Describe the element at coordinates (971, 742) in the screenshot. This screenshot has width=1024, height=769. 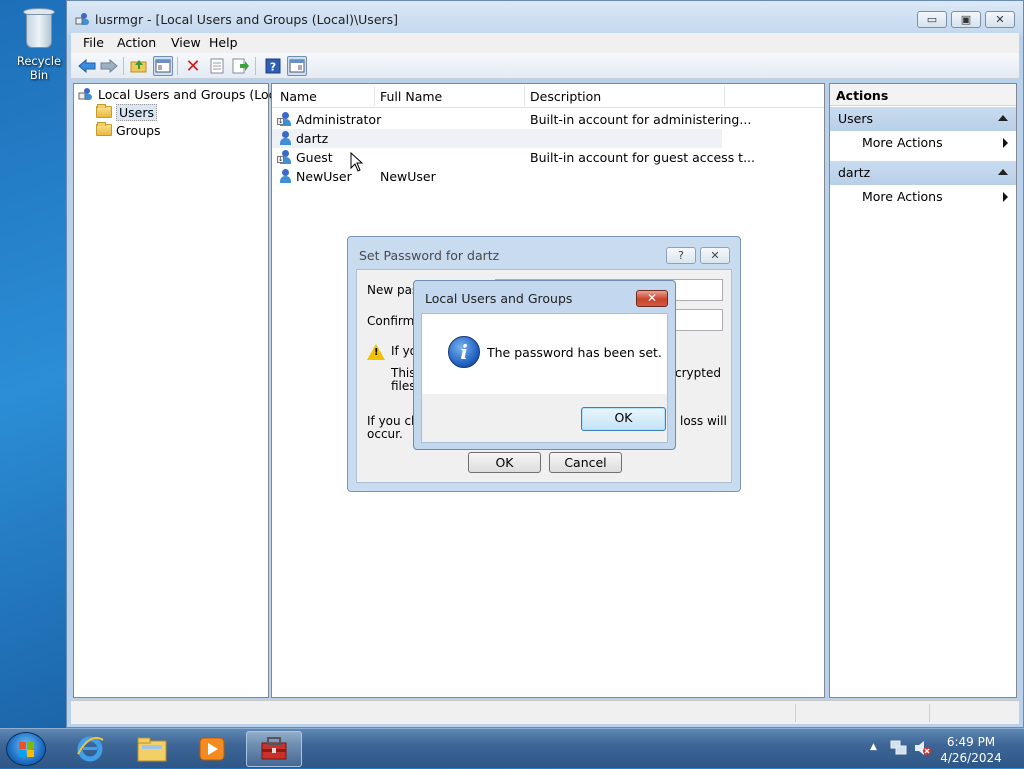
I see `clock-time: 6:49 PM` at that location.